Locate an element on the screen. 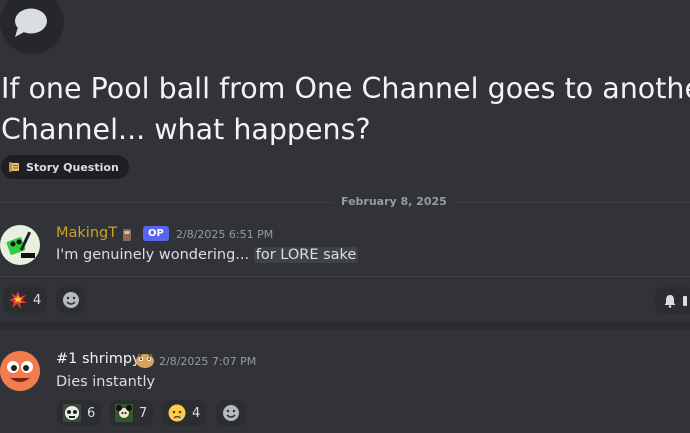 The width and height of the screenshot is (690, 433). date-divider-label: February 8, 2025 is located at coordinates (394, 201).